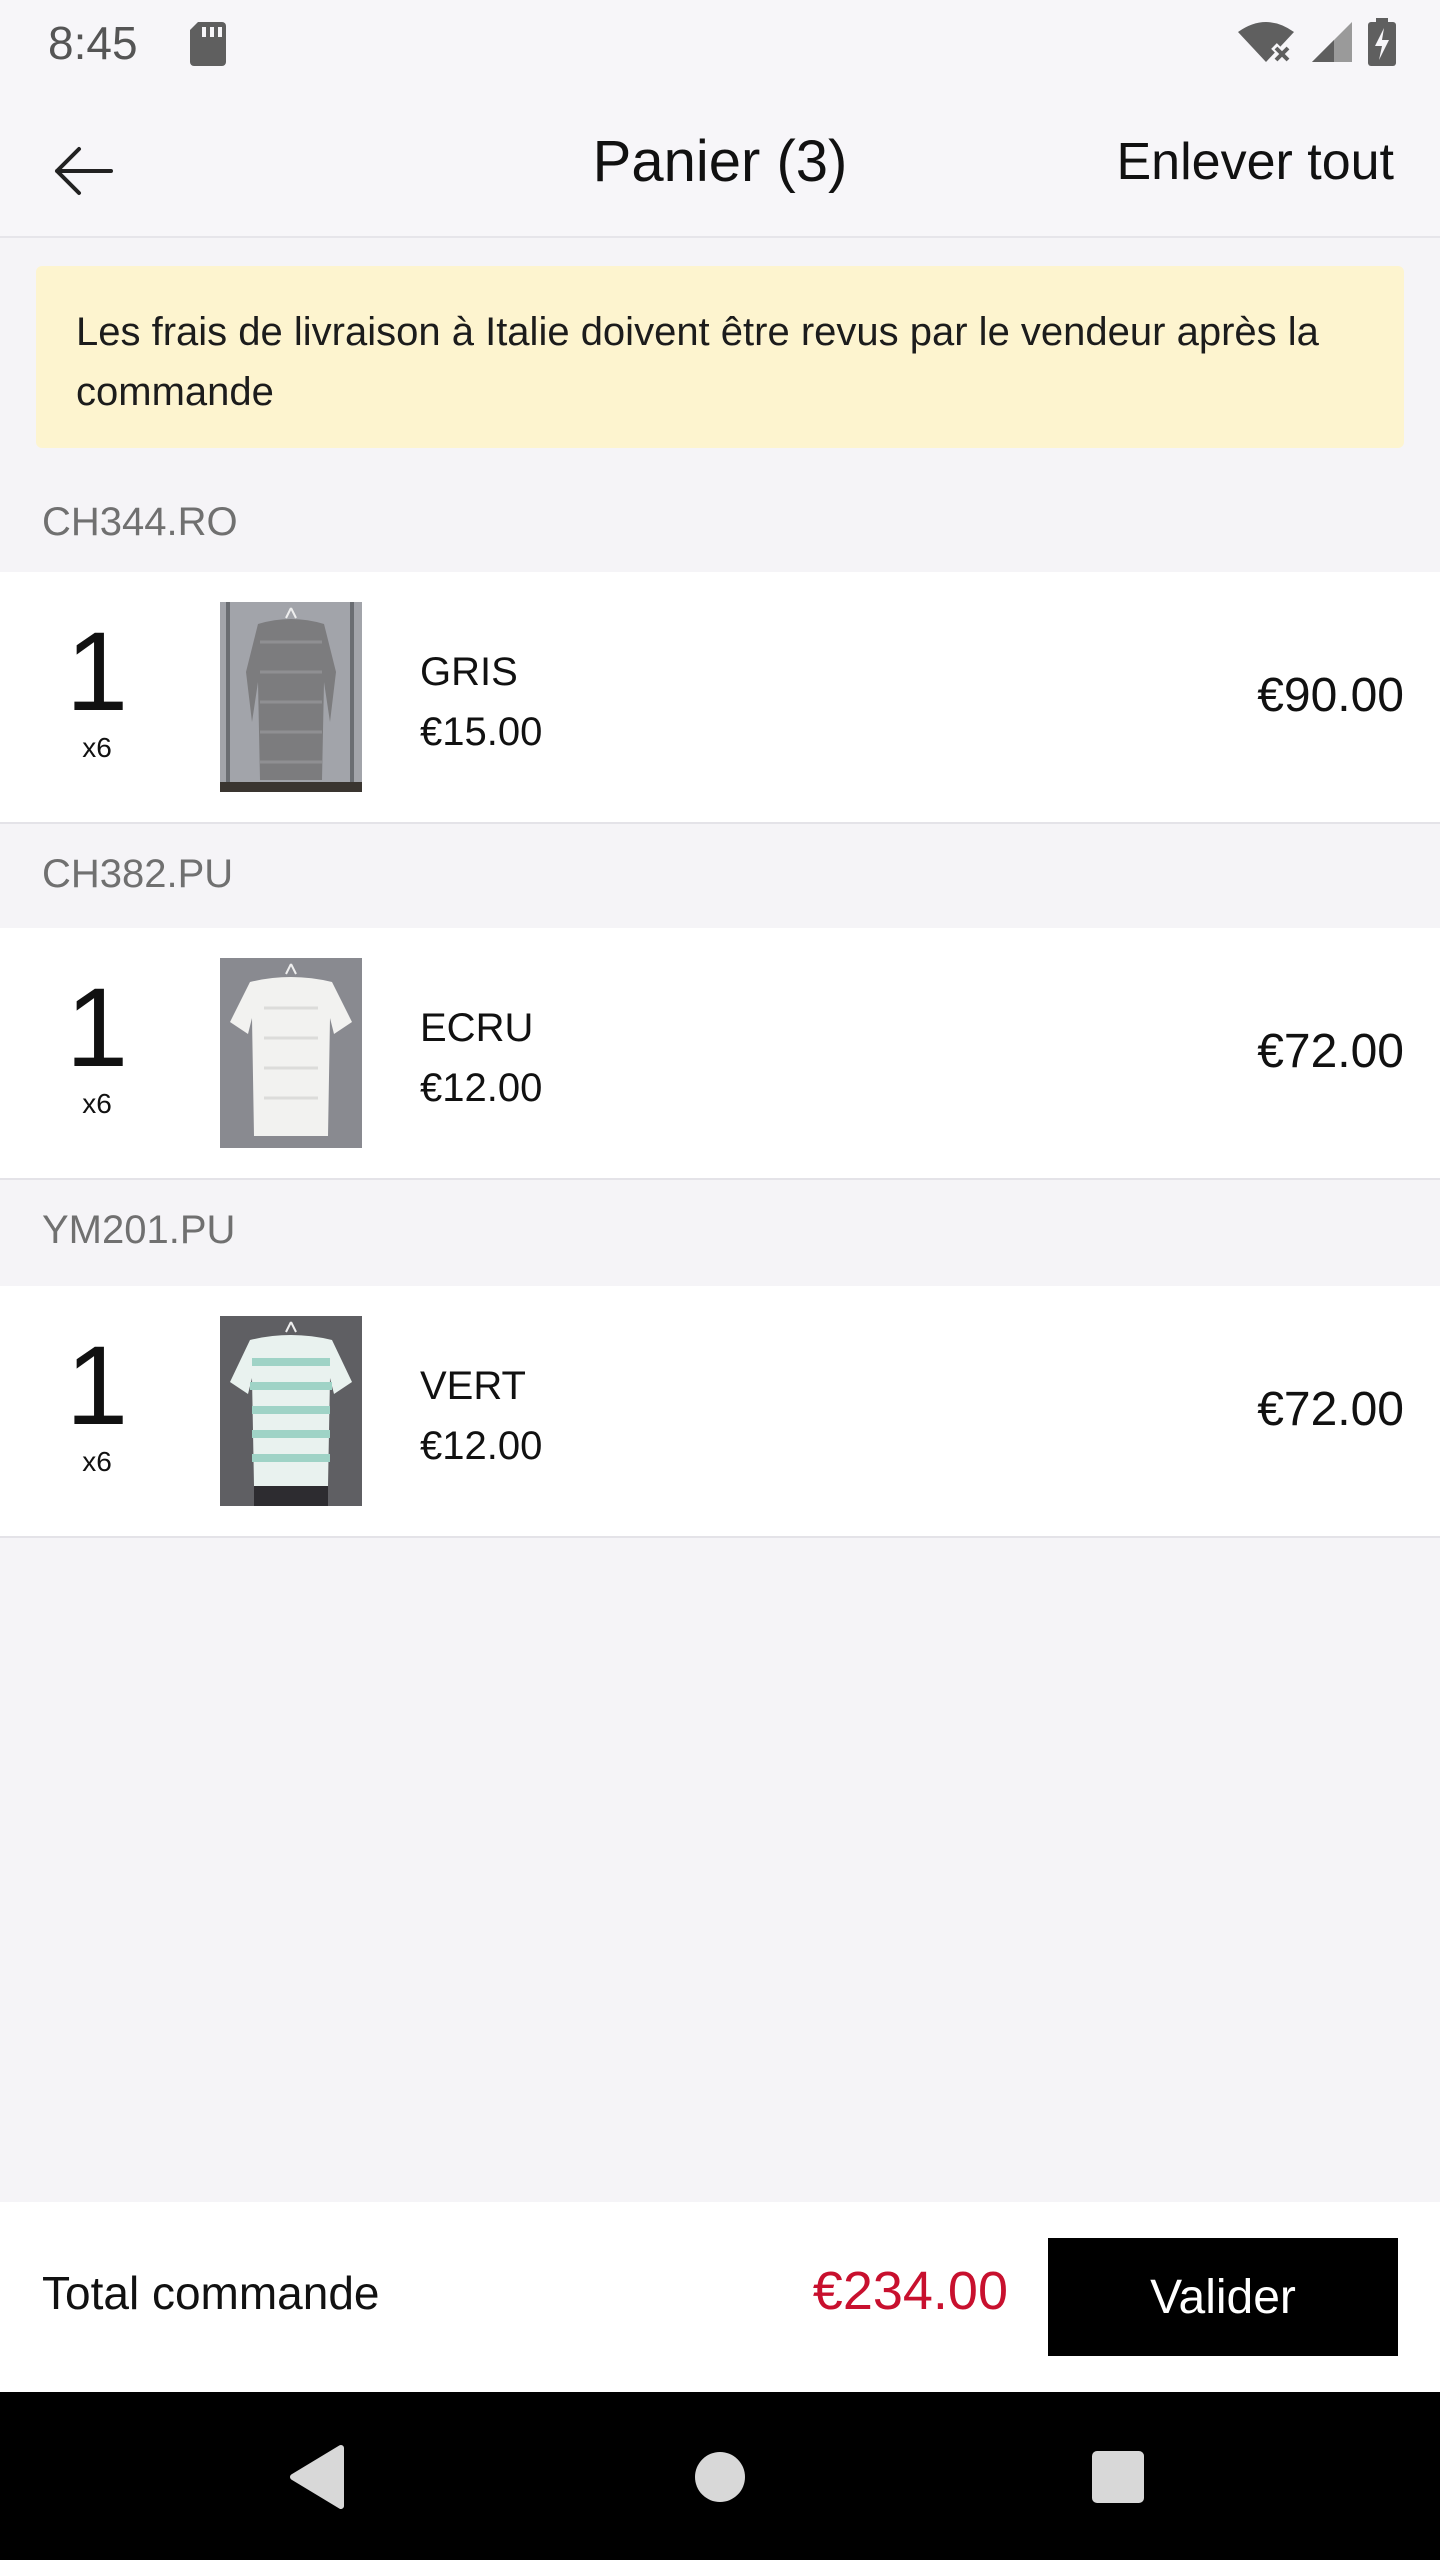  I want to click on circle-home-icon, so click(720, 2477).